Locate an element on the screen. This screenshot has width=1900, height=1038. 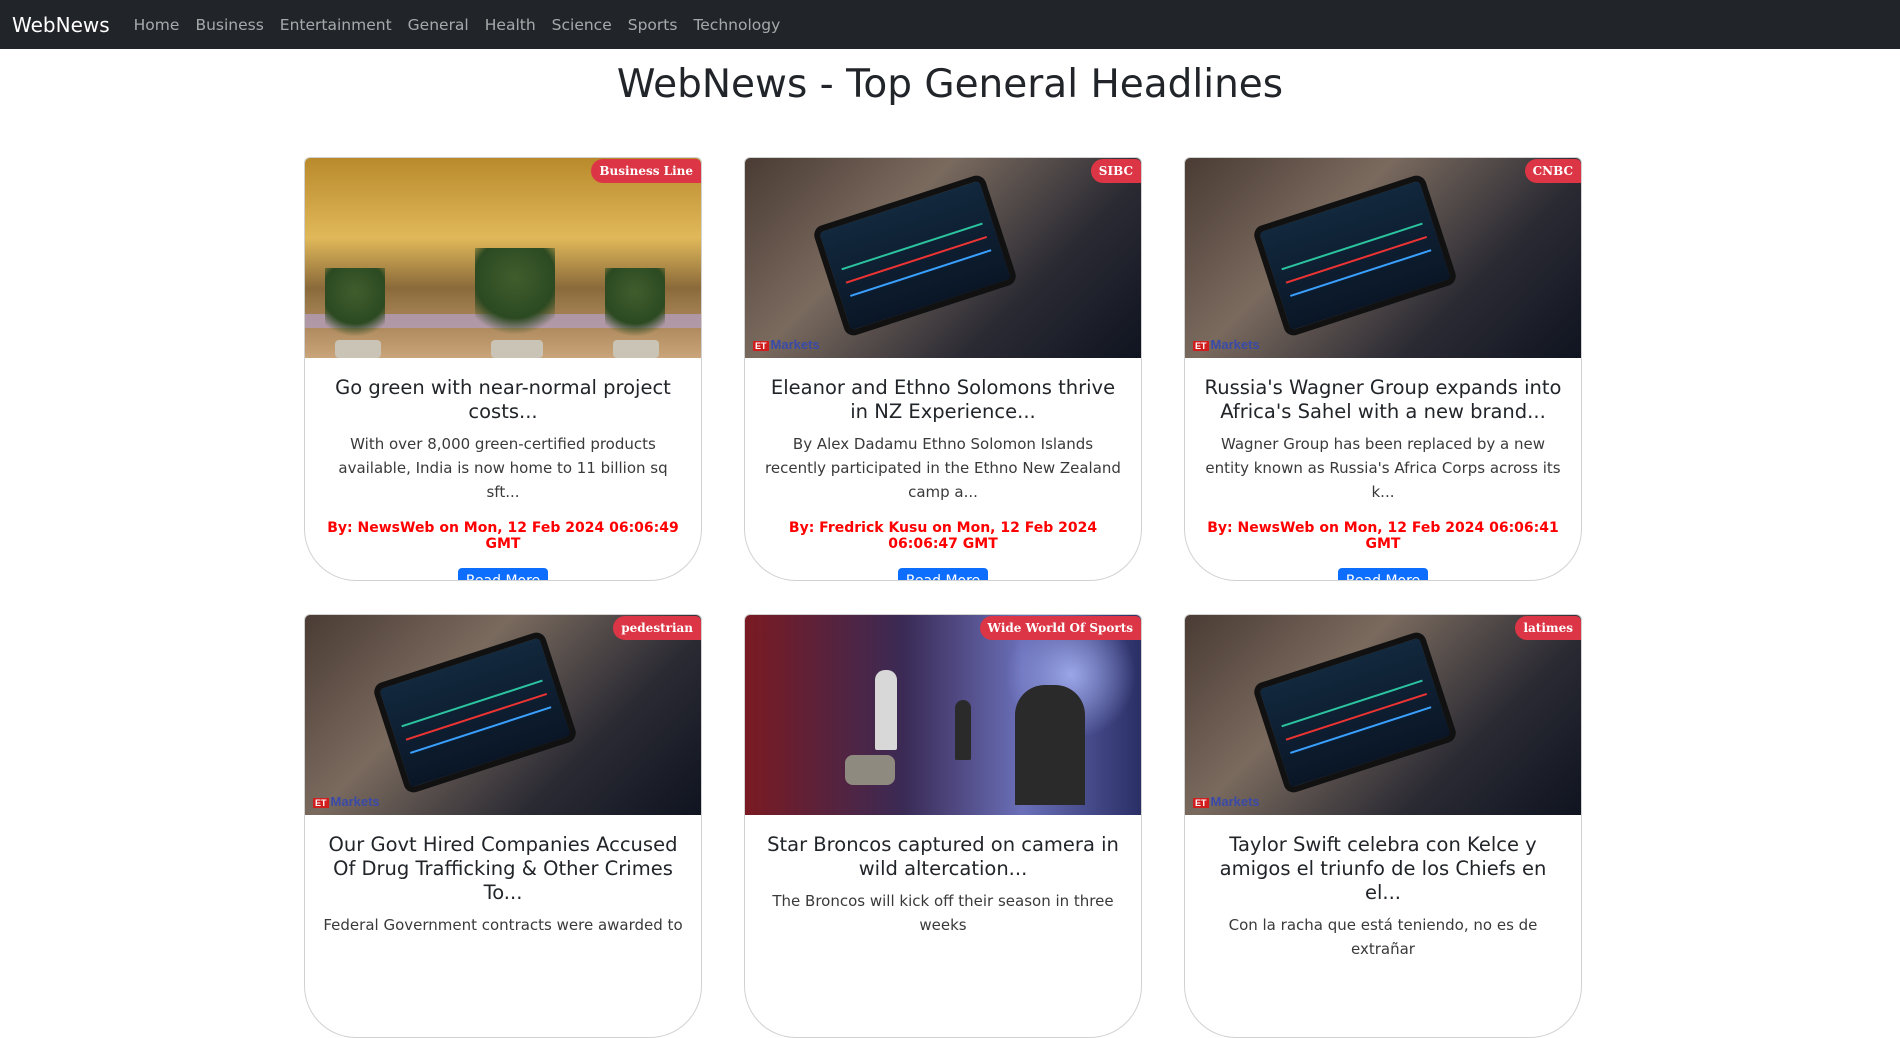
news-image: ET Markets SIBC is located at coordinates (943, 258).